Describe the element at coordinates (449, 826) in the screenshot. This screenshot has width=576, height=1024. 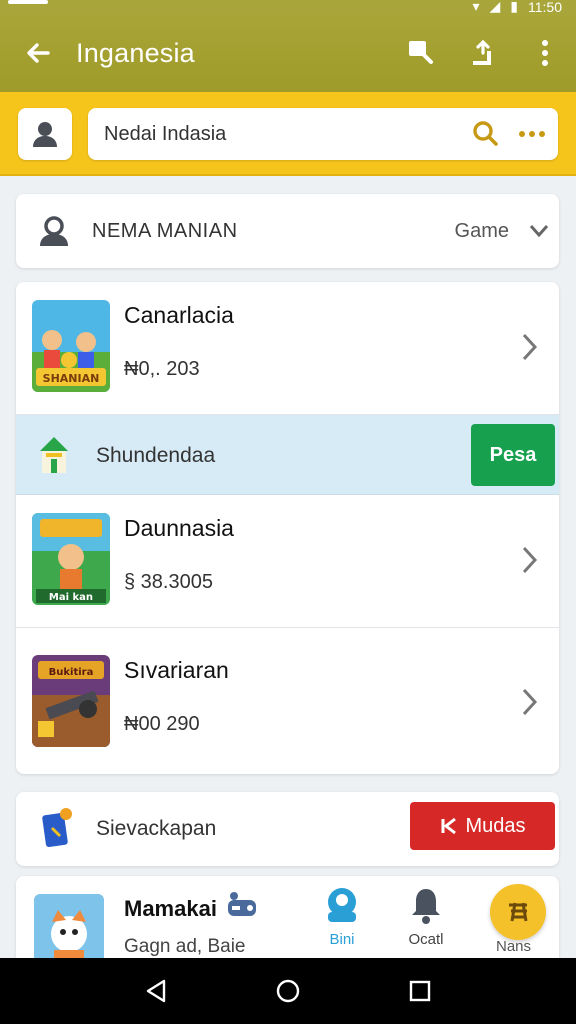
I see `close-icon` at that location.